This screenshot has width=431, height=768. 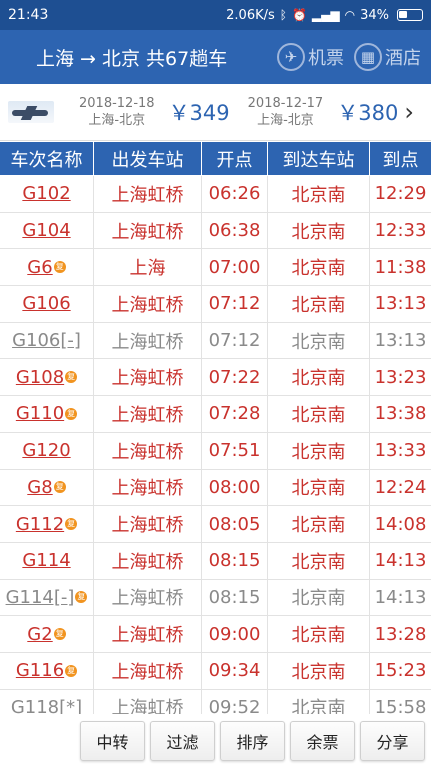 I want to click on train-code: G114[-], so click(x=40, y=597).